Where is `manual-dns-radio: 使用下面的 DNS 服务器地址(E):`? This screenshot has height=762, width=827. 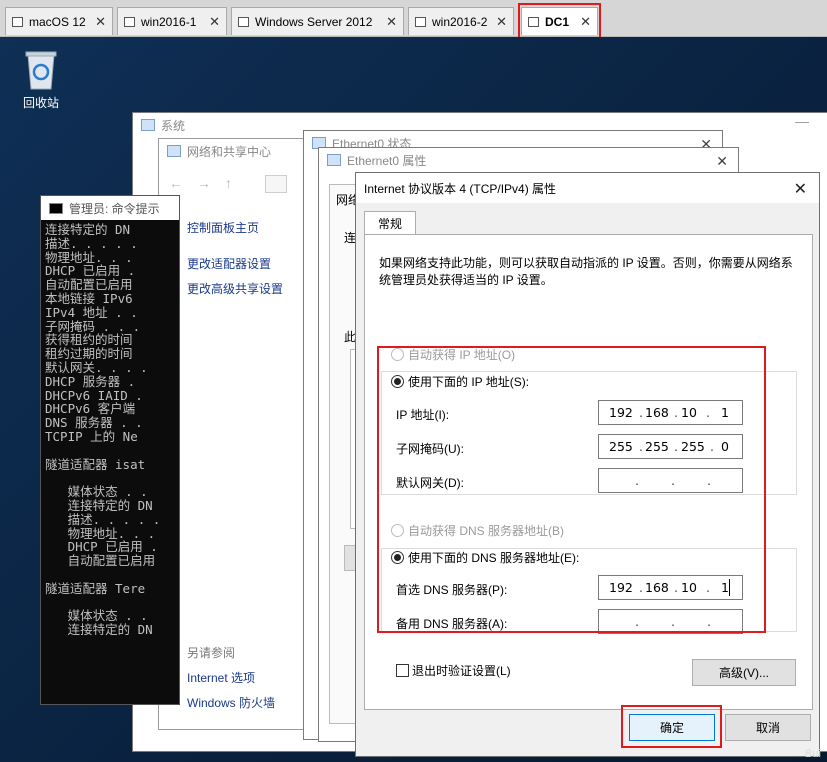 manual-dns-radio: 使用下面的 DNS 服务器地址(E): is located at coordinates (487, 557).